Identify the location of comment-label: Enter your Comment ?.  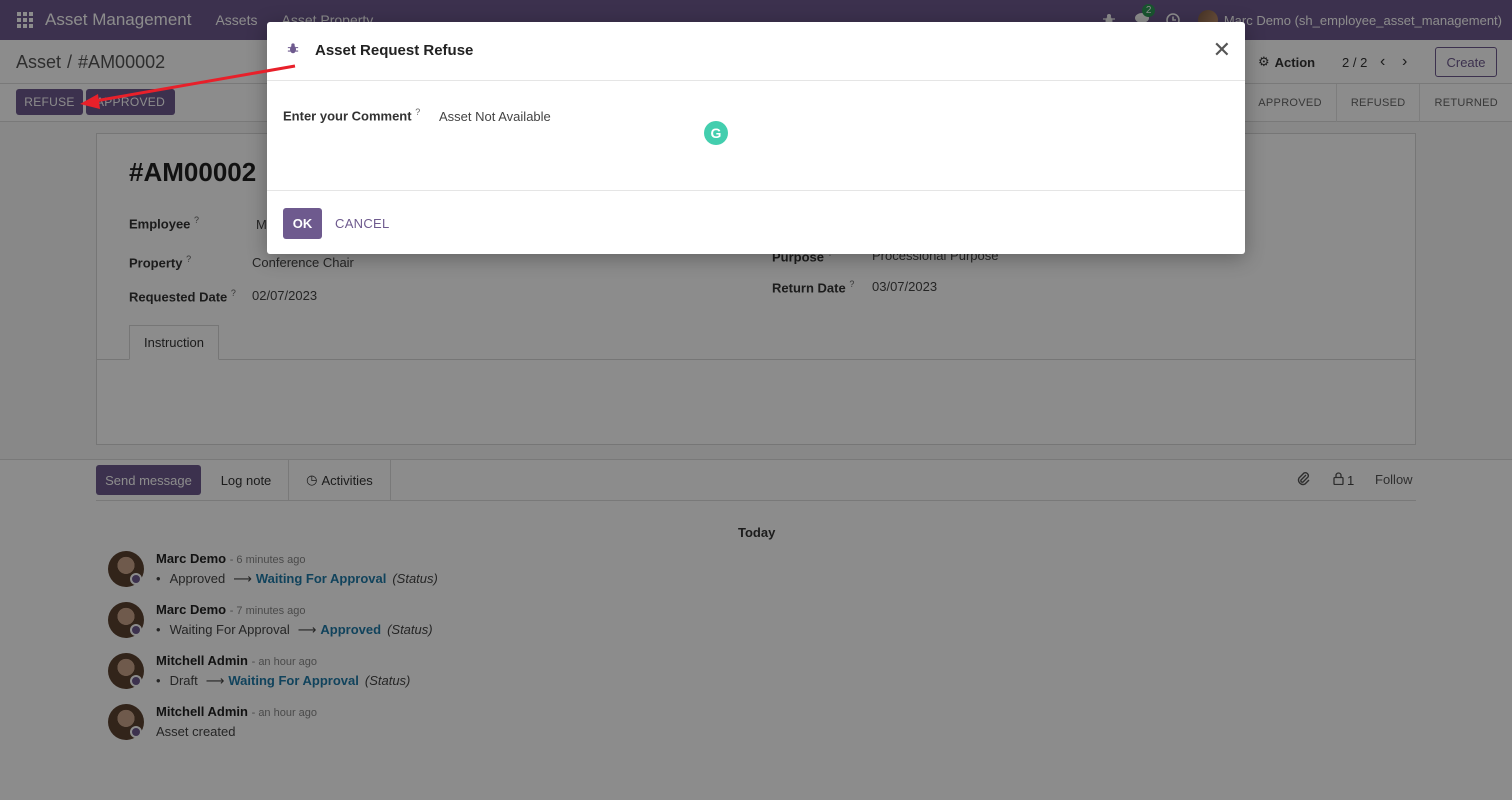
(351, 115).